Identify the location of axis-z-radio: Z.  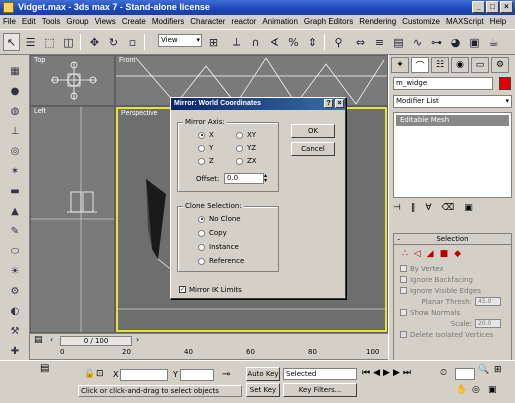
(206, 161).